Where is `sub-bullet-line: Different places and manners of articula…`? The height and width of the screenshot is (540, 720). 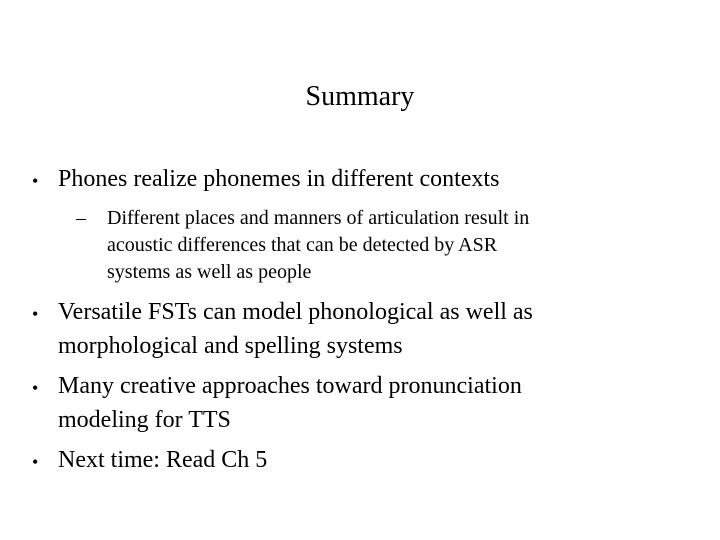
sub-bullet-line: Different places and manners of articula… is located at coordinates (318, 218).